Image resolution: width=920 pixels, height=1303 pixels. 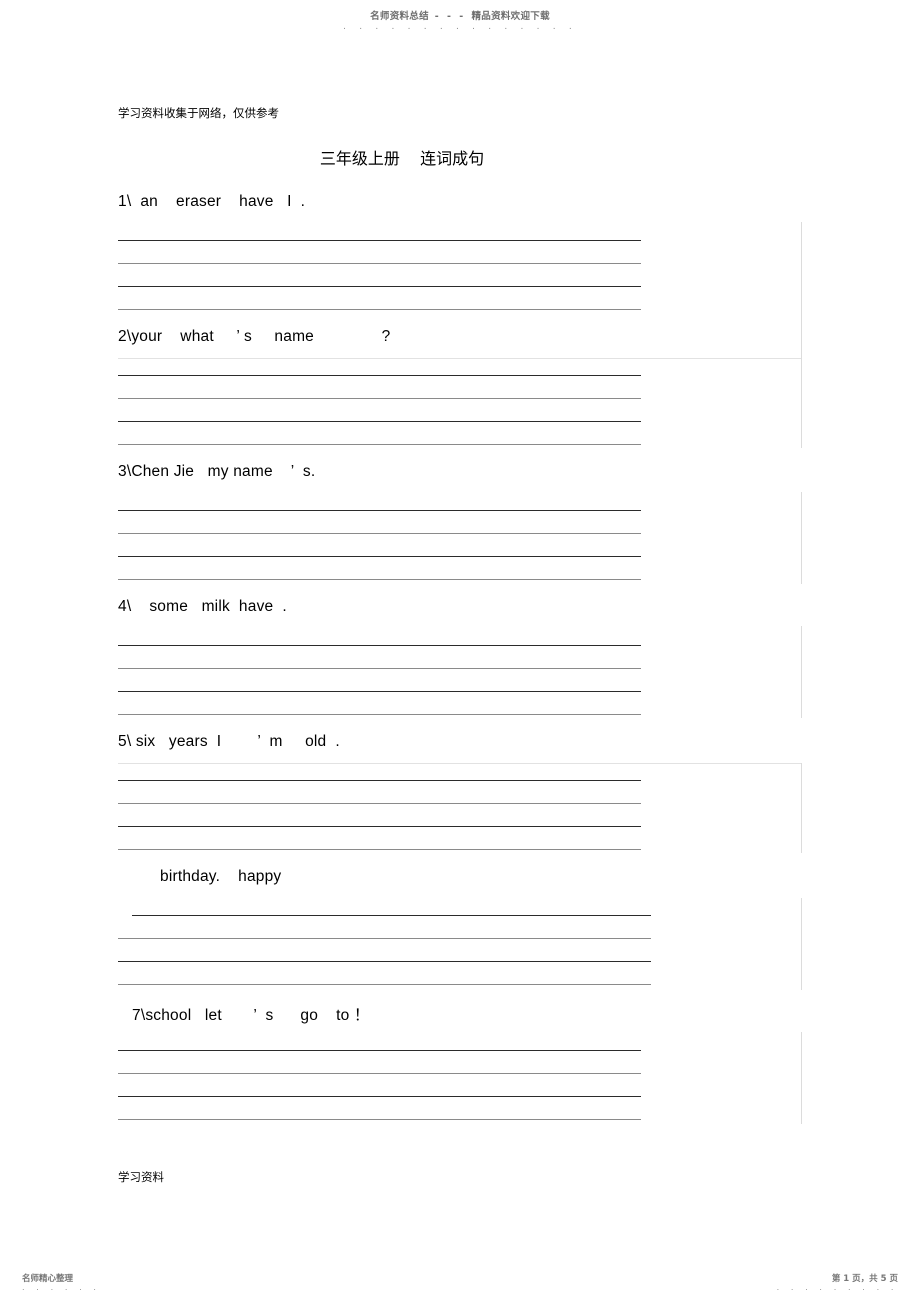 What do you see at coordinates (402, 158) in the screenshot?
I see `page-title: 三年级上册 连词成句` at bounding box center [402, 158].